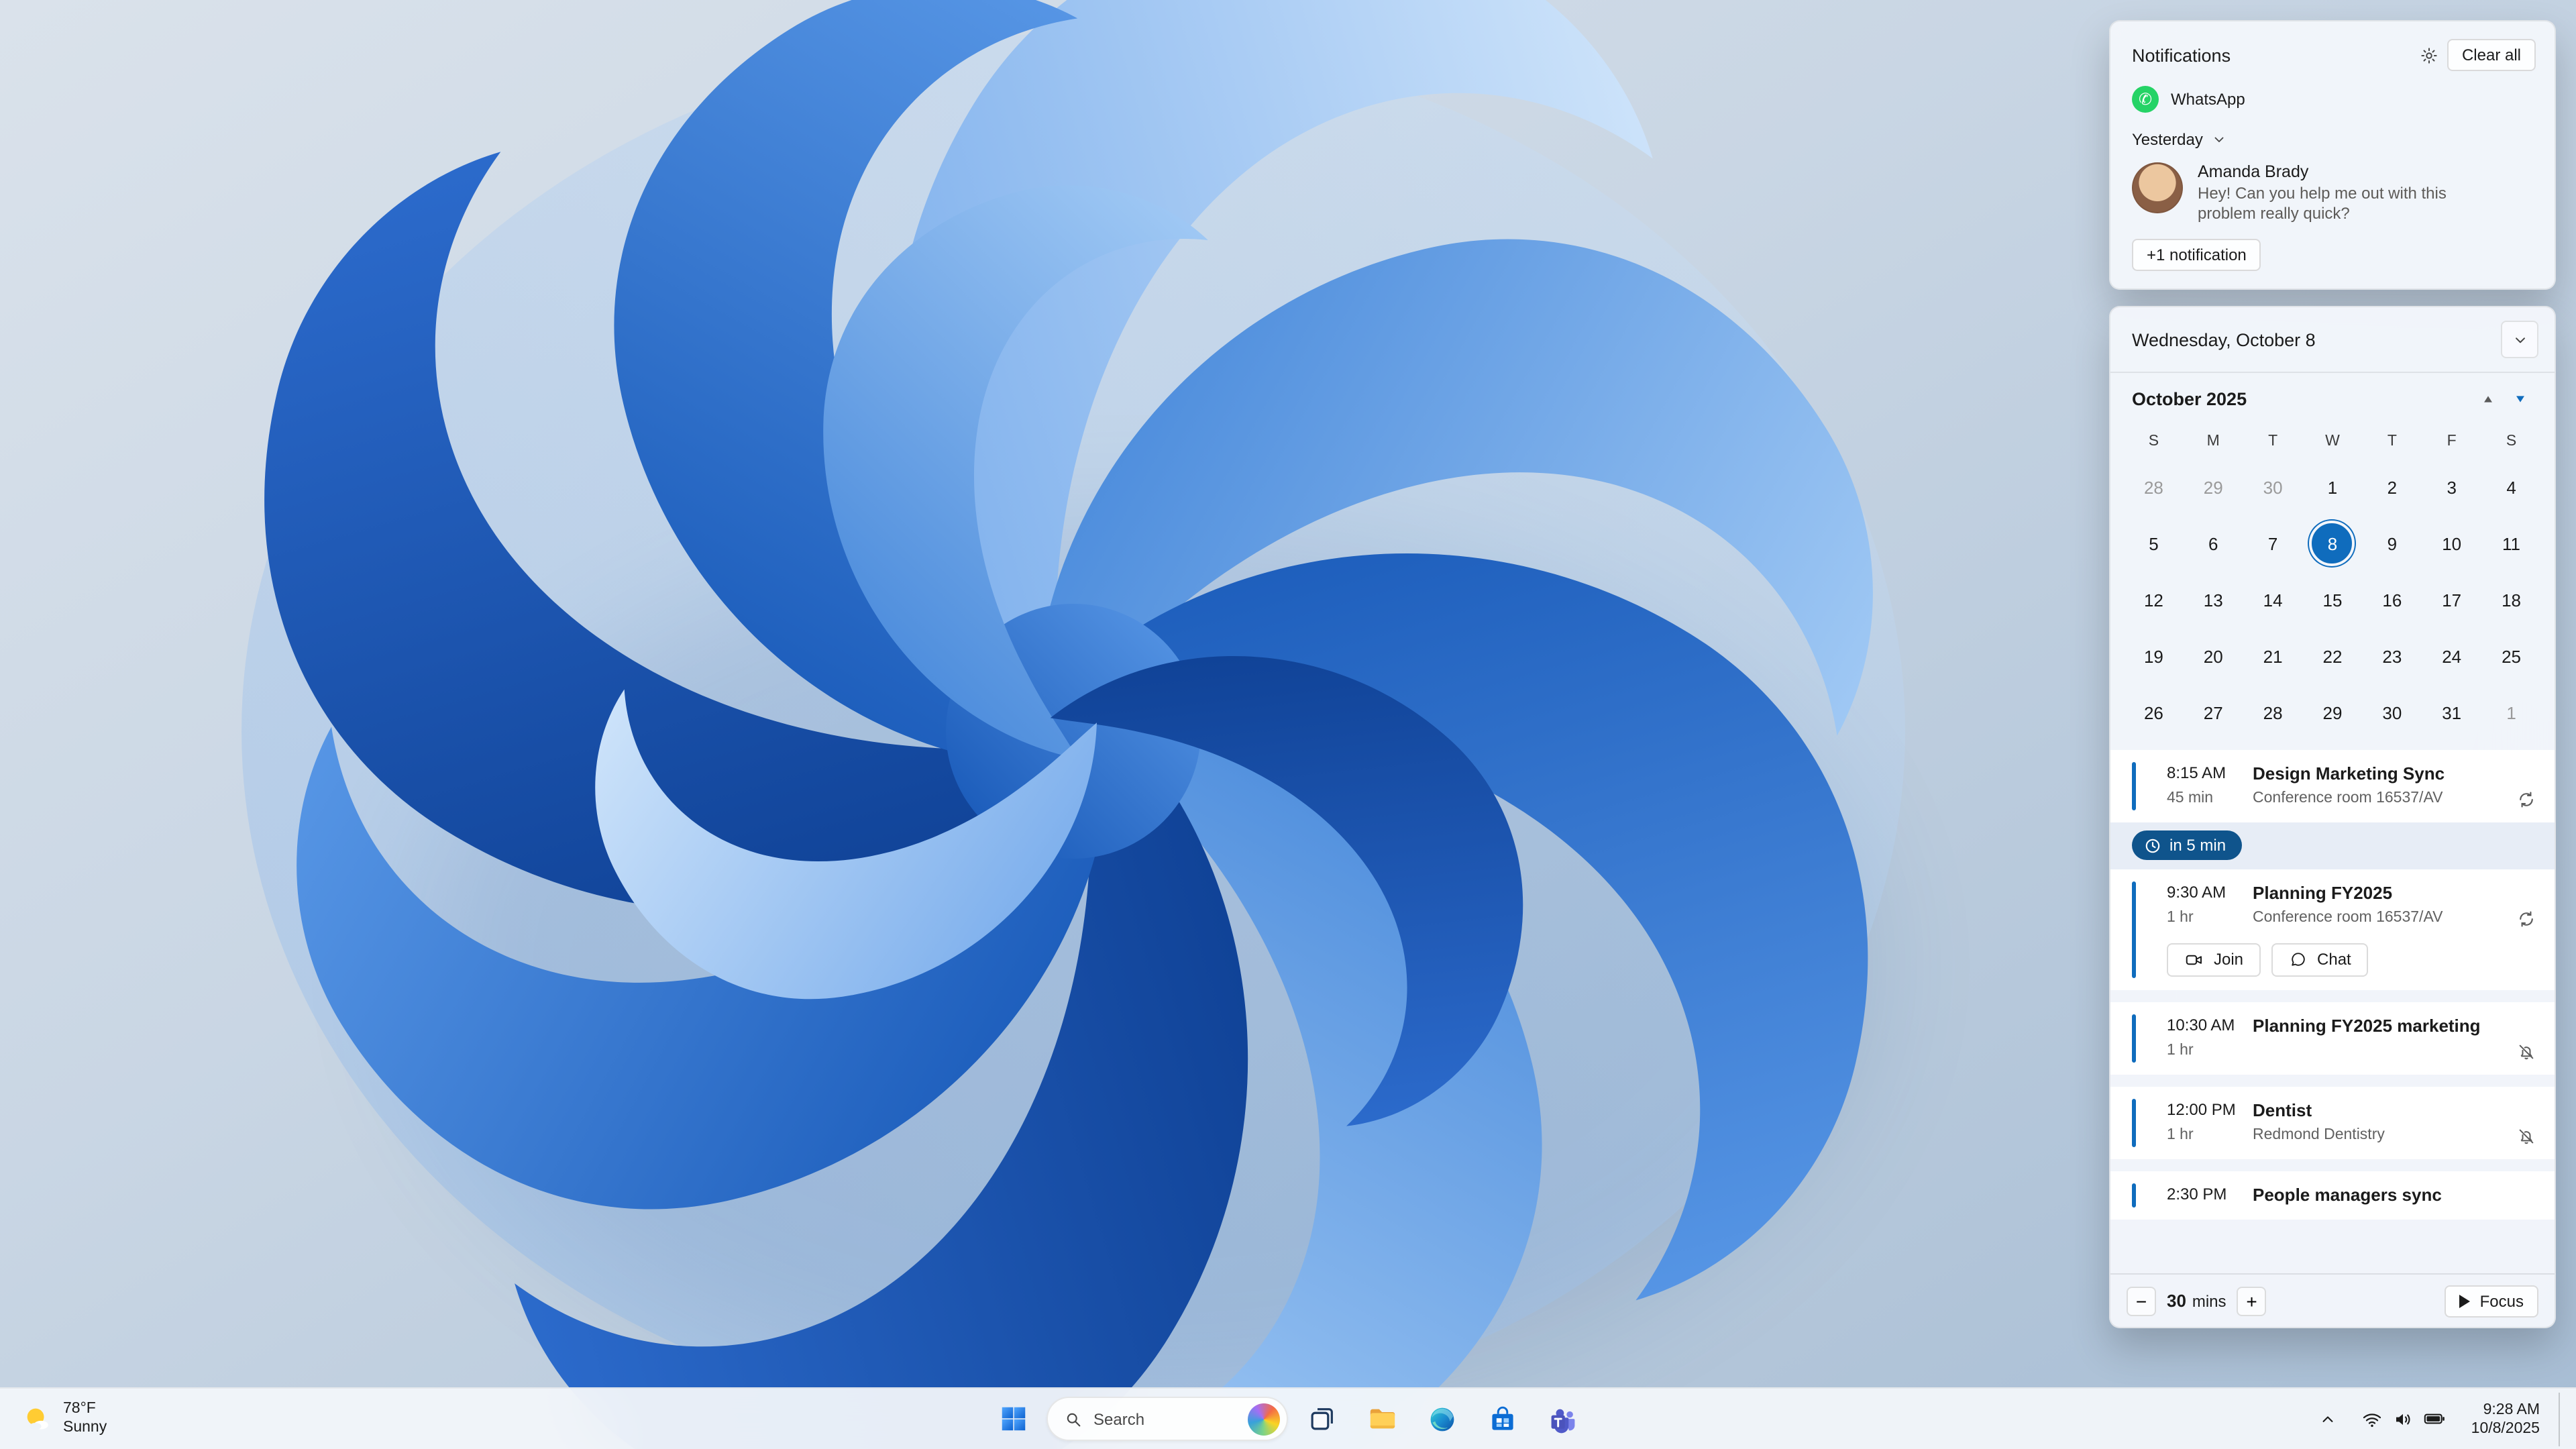 Image resolution: width=2576 pixels, height=1449 pixels. What do you see at coordinates (2208, 99) in the screenshot?
I see `notification-app-name: WhatsApp` at bounding box center [2208, 99].